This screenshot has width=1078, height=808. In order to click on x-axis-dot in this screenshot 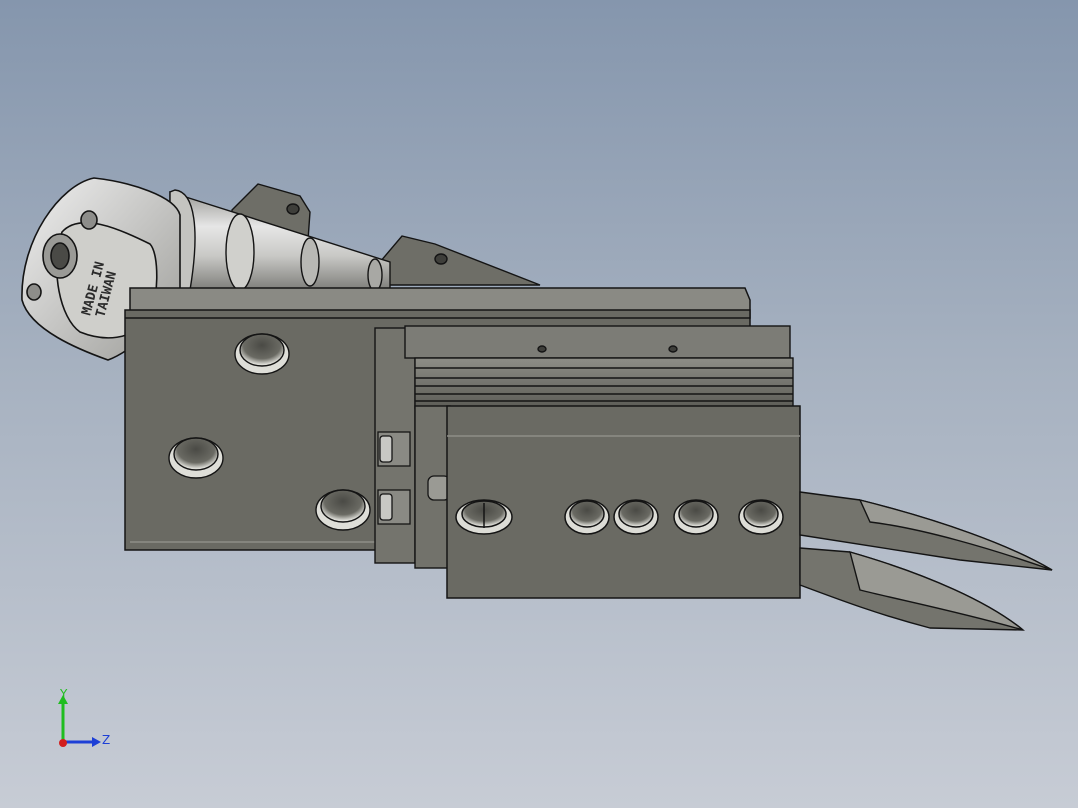, I will do `click(63, 743)`.